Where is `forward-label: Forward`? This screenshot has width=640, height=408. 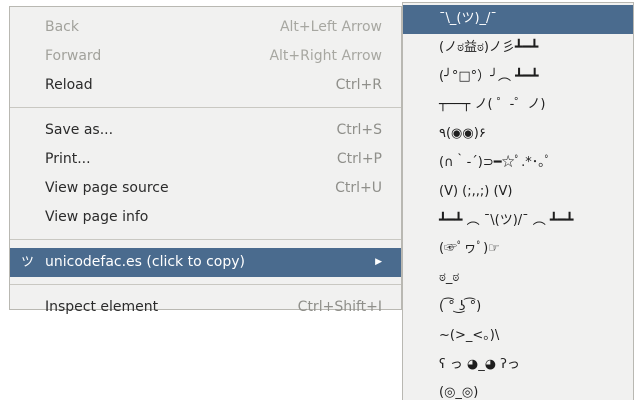
forward-label: Forward is located at coordinates (73, 56).